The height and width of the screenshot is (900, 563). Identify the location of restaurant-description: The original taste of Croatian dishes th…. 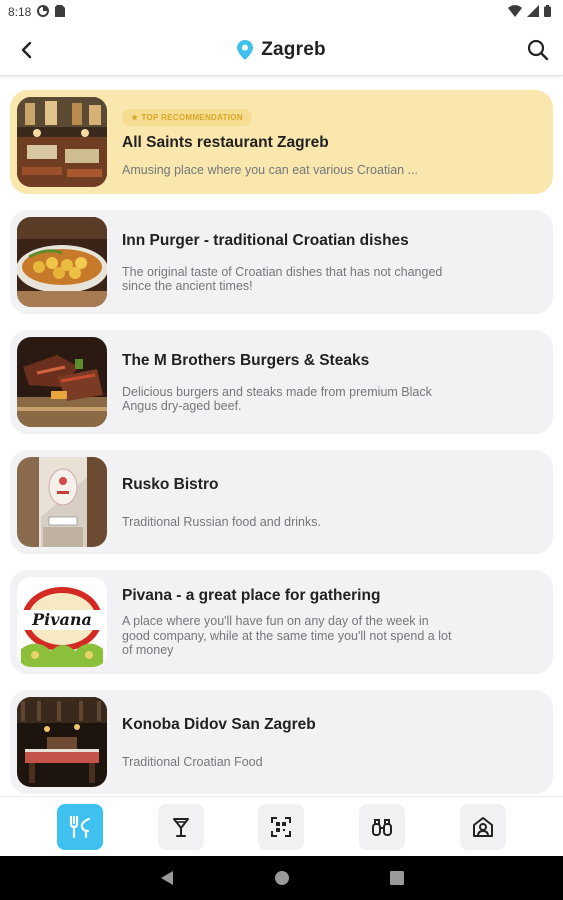
(282, 279).